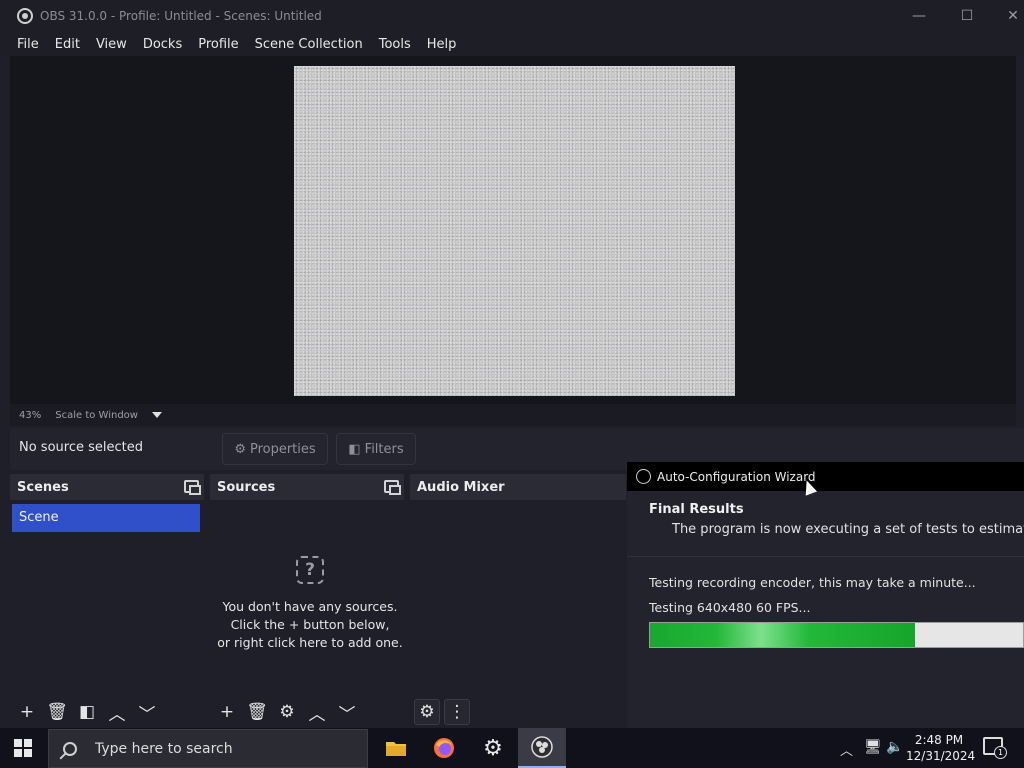  What do you see at coordinates (941, 756) in the screenshot?
I see `clock-date: 12/31/2024` at bounding box center [941, 756].